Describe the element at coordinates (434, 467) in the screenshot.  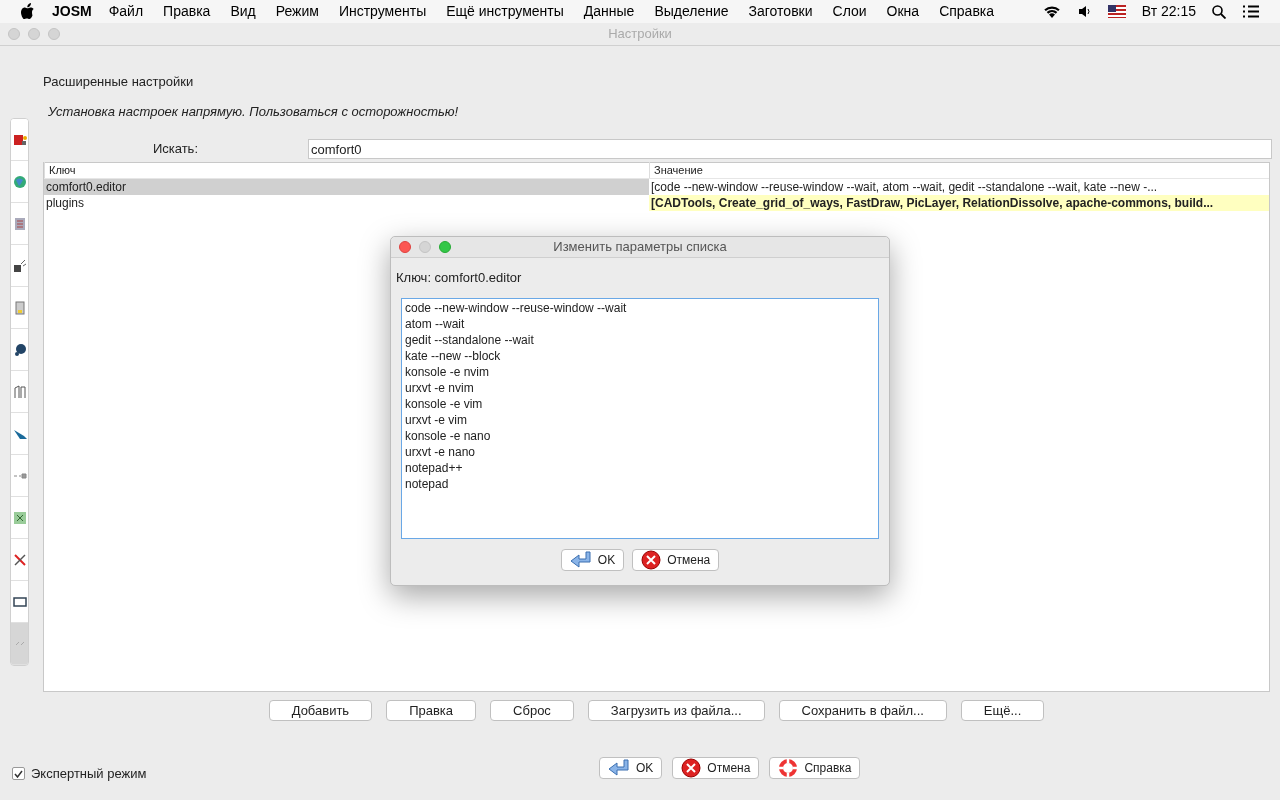
I see `list-line: notepad++` at that location.